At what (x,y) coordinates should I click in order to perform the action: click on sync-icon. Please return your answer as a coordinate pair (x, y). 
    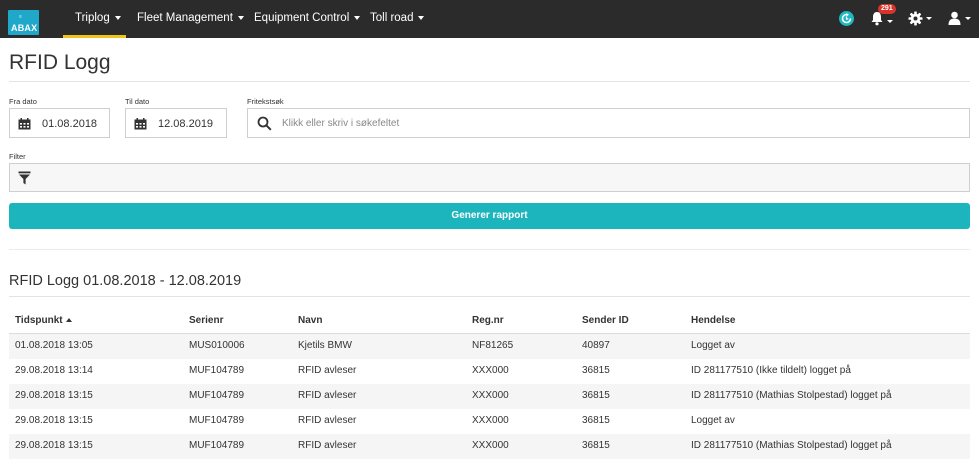
    Looking at the image, I should click on (846, 18).